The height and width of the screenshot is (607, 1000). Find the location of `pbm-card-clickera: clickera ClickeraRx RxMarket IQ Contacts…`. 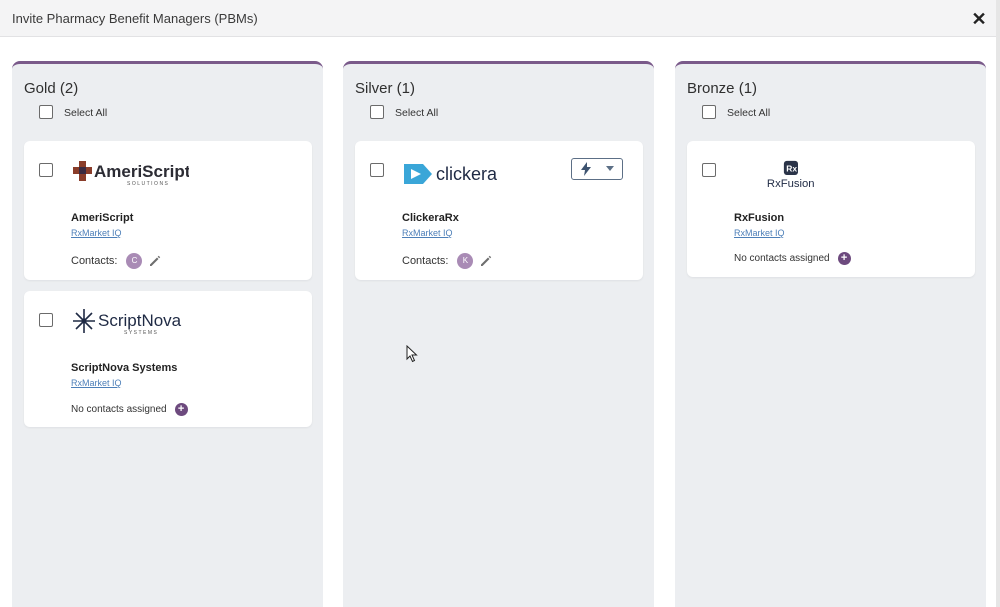

pbm-card-clickera: clickera ClickeraRx RxMarket IQ Contacts… is located at coordinates (499, 210).